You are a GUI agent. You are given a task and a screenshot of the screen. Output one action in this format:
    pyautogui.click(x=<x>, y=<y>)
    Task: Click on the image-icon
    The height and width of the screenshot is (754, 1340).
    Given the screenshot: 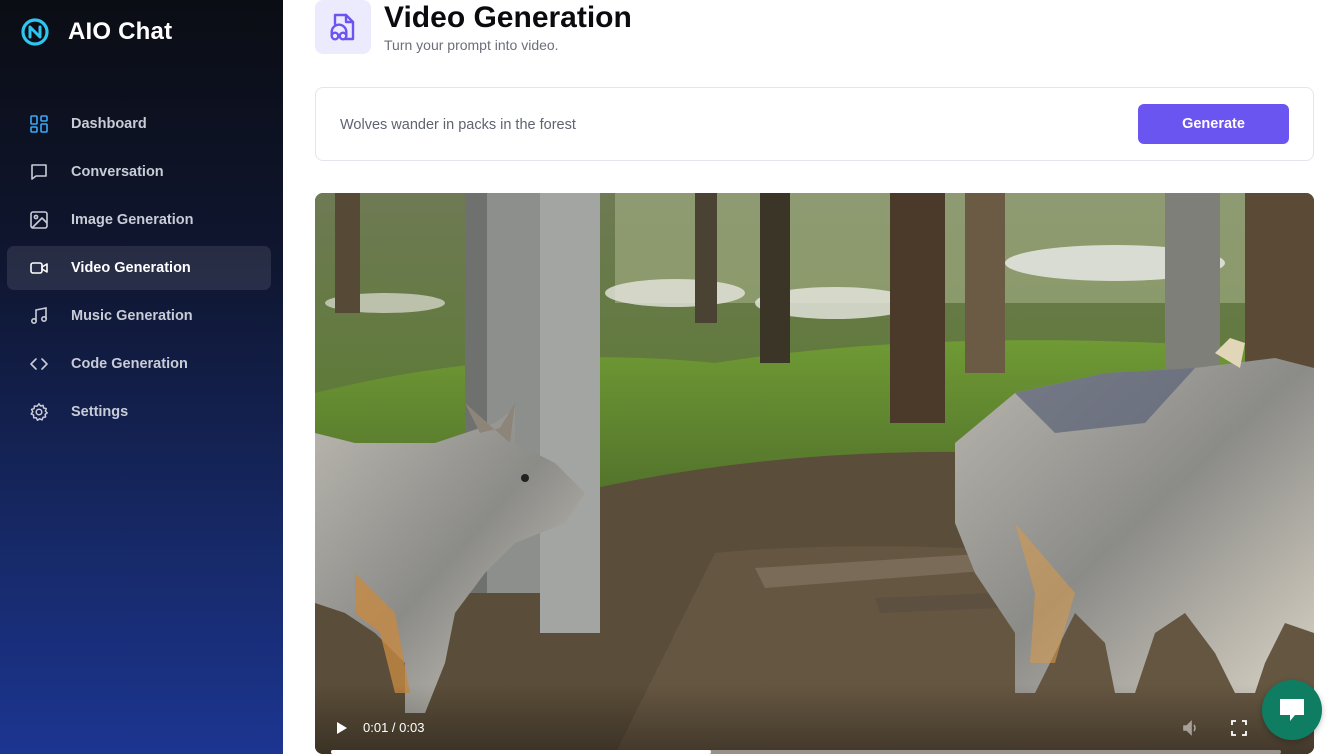 What is the action you would take?
    pyautogui.click(x=39, y=220)
    